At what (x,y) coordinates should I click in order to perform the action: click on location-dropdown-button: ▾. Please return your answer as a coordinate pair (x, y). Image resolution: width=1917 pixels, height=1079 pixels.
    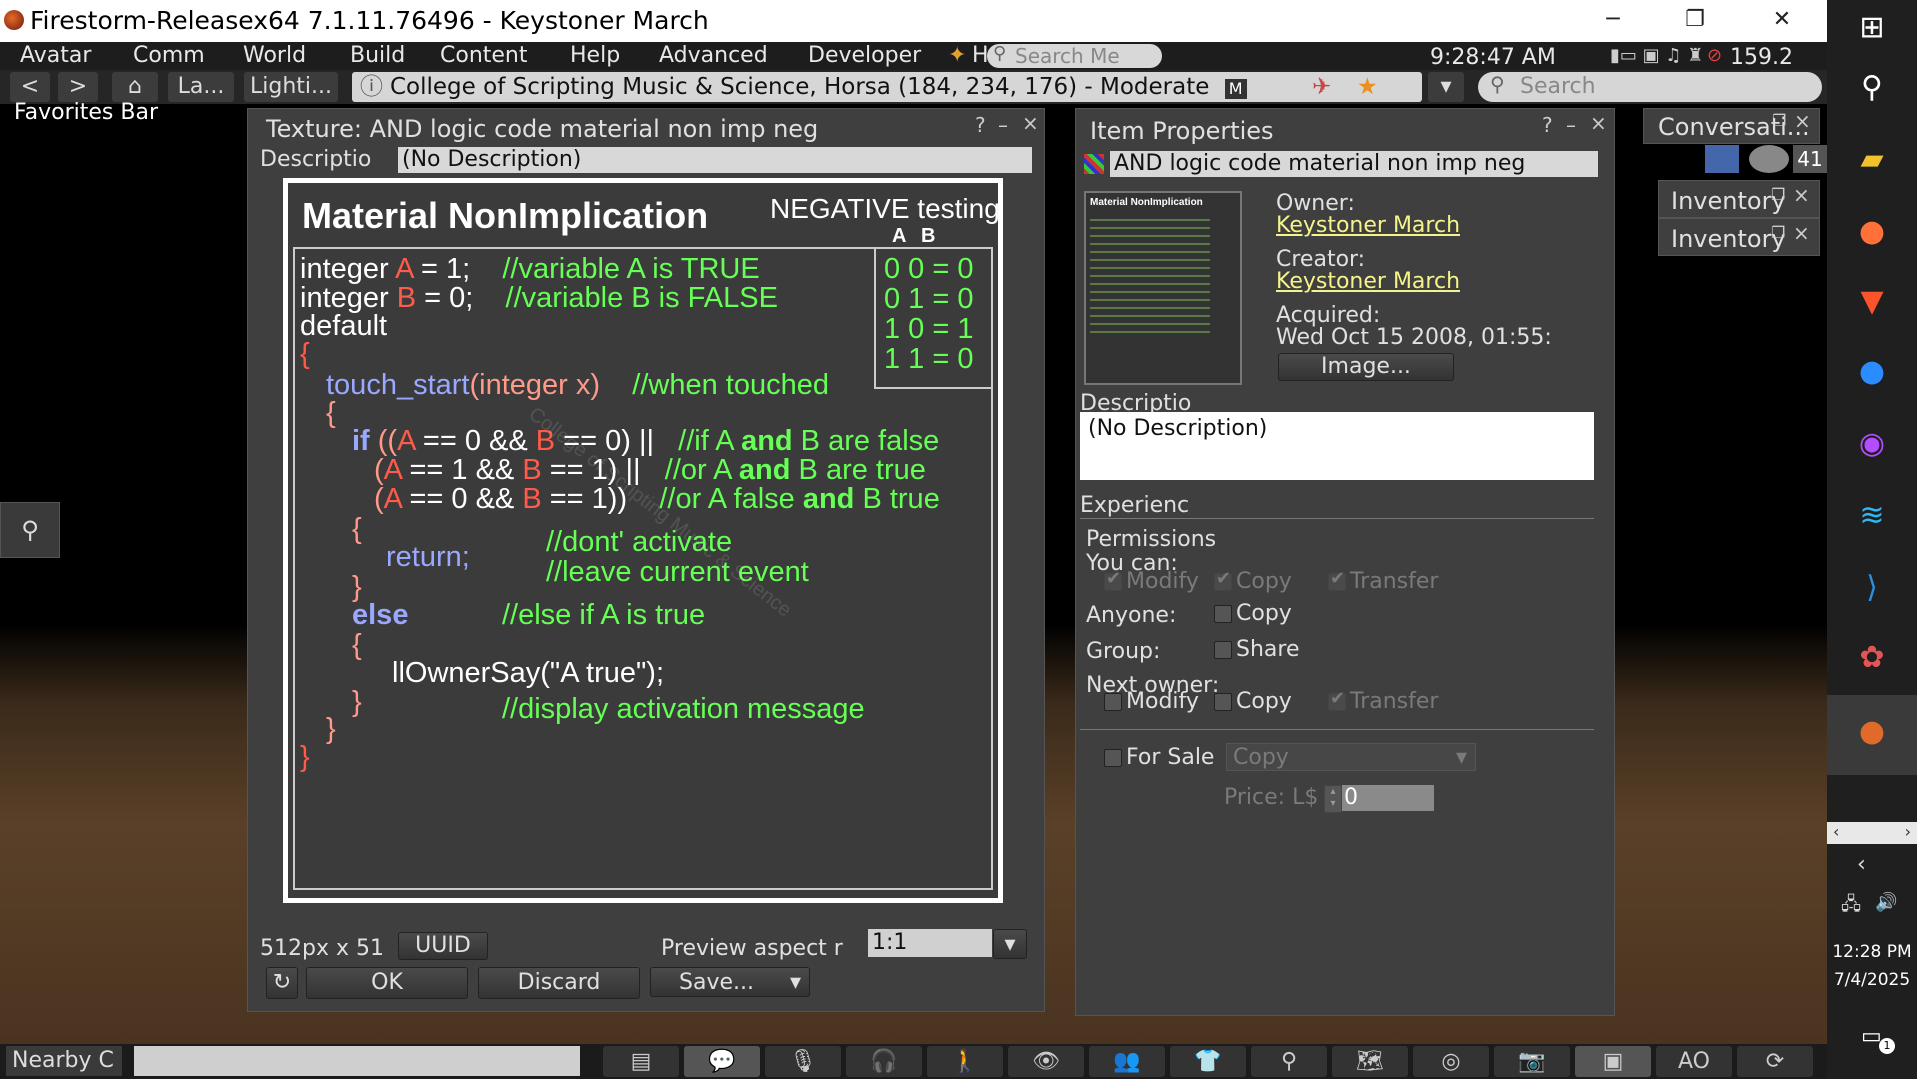
    Looking at the image, I should click on (1446, 87).